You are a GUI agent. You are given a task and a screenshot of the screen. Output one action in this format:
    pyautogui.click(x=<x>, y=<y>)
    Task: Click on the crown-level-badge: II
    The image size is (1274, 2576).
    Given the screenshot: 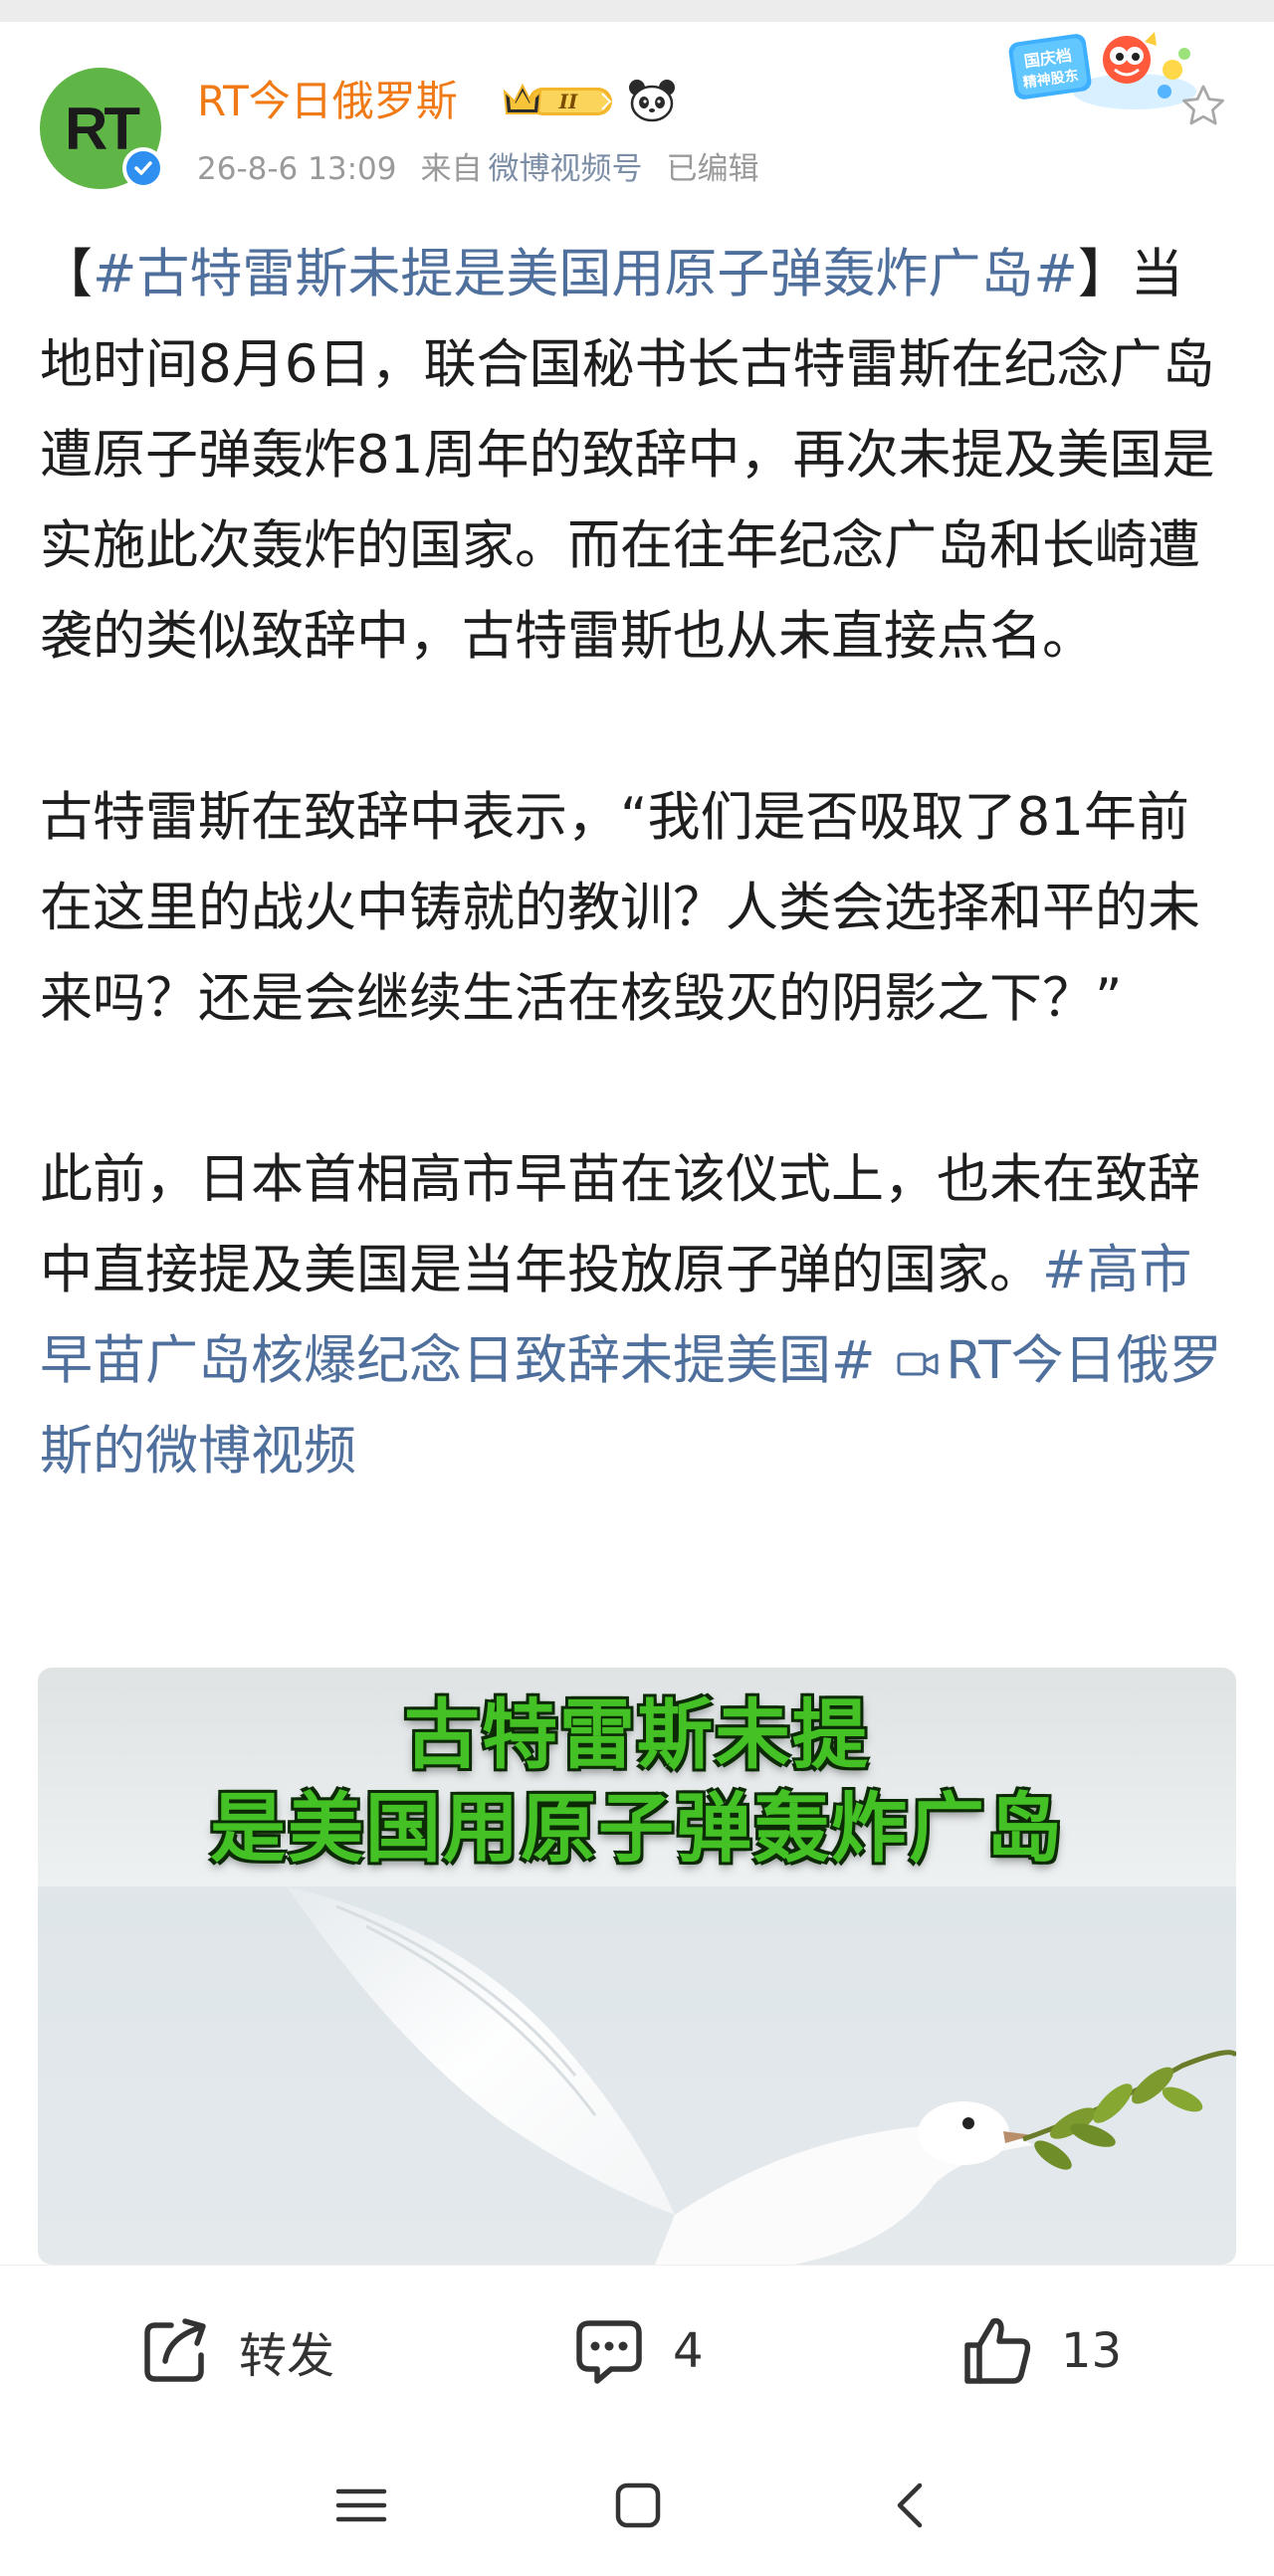 What is the action you would take?
    pyautogui.click(x=560, y=100)
    